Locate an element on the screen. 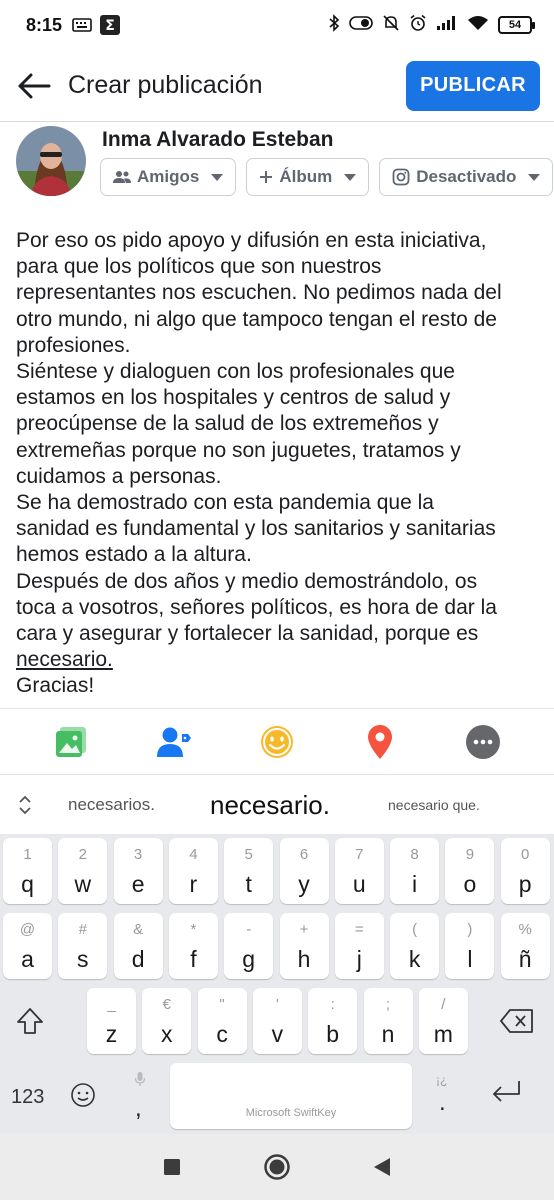 Image resolution: width=554 pixels, height=1200 pixels. key-k: (k is located at coordinates (415, 946).